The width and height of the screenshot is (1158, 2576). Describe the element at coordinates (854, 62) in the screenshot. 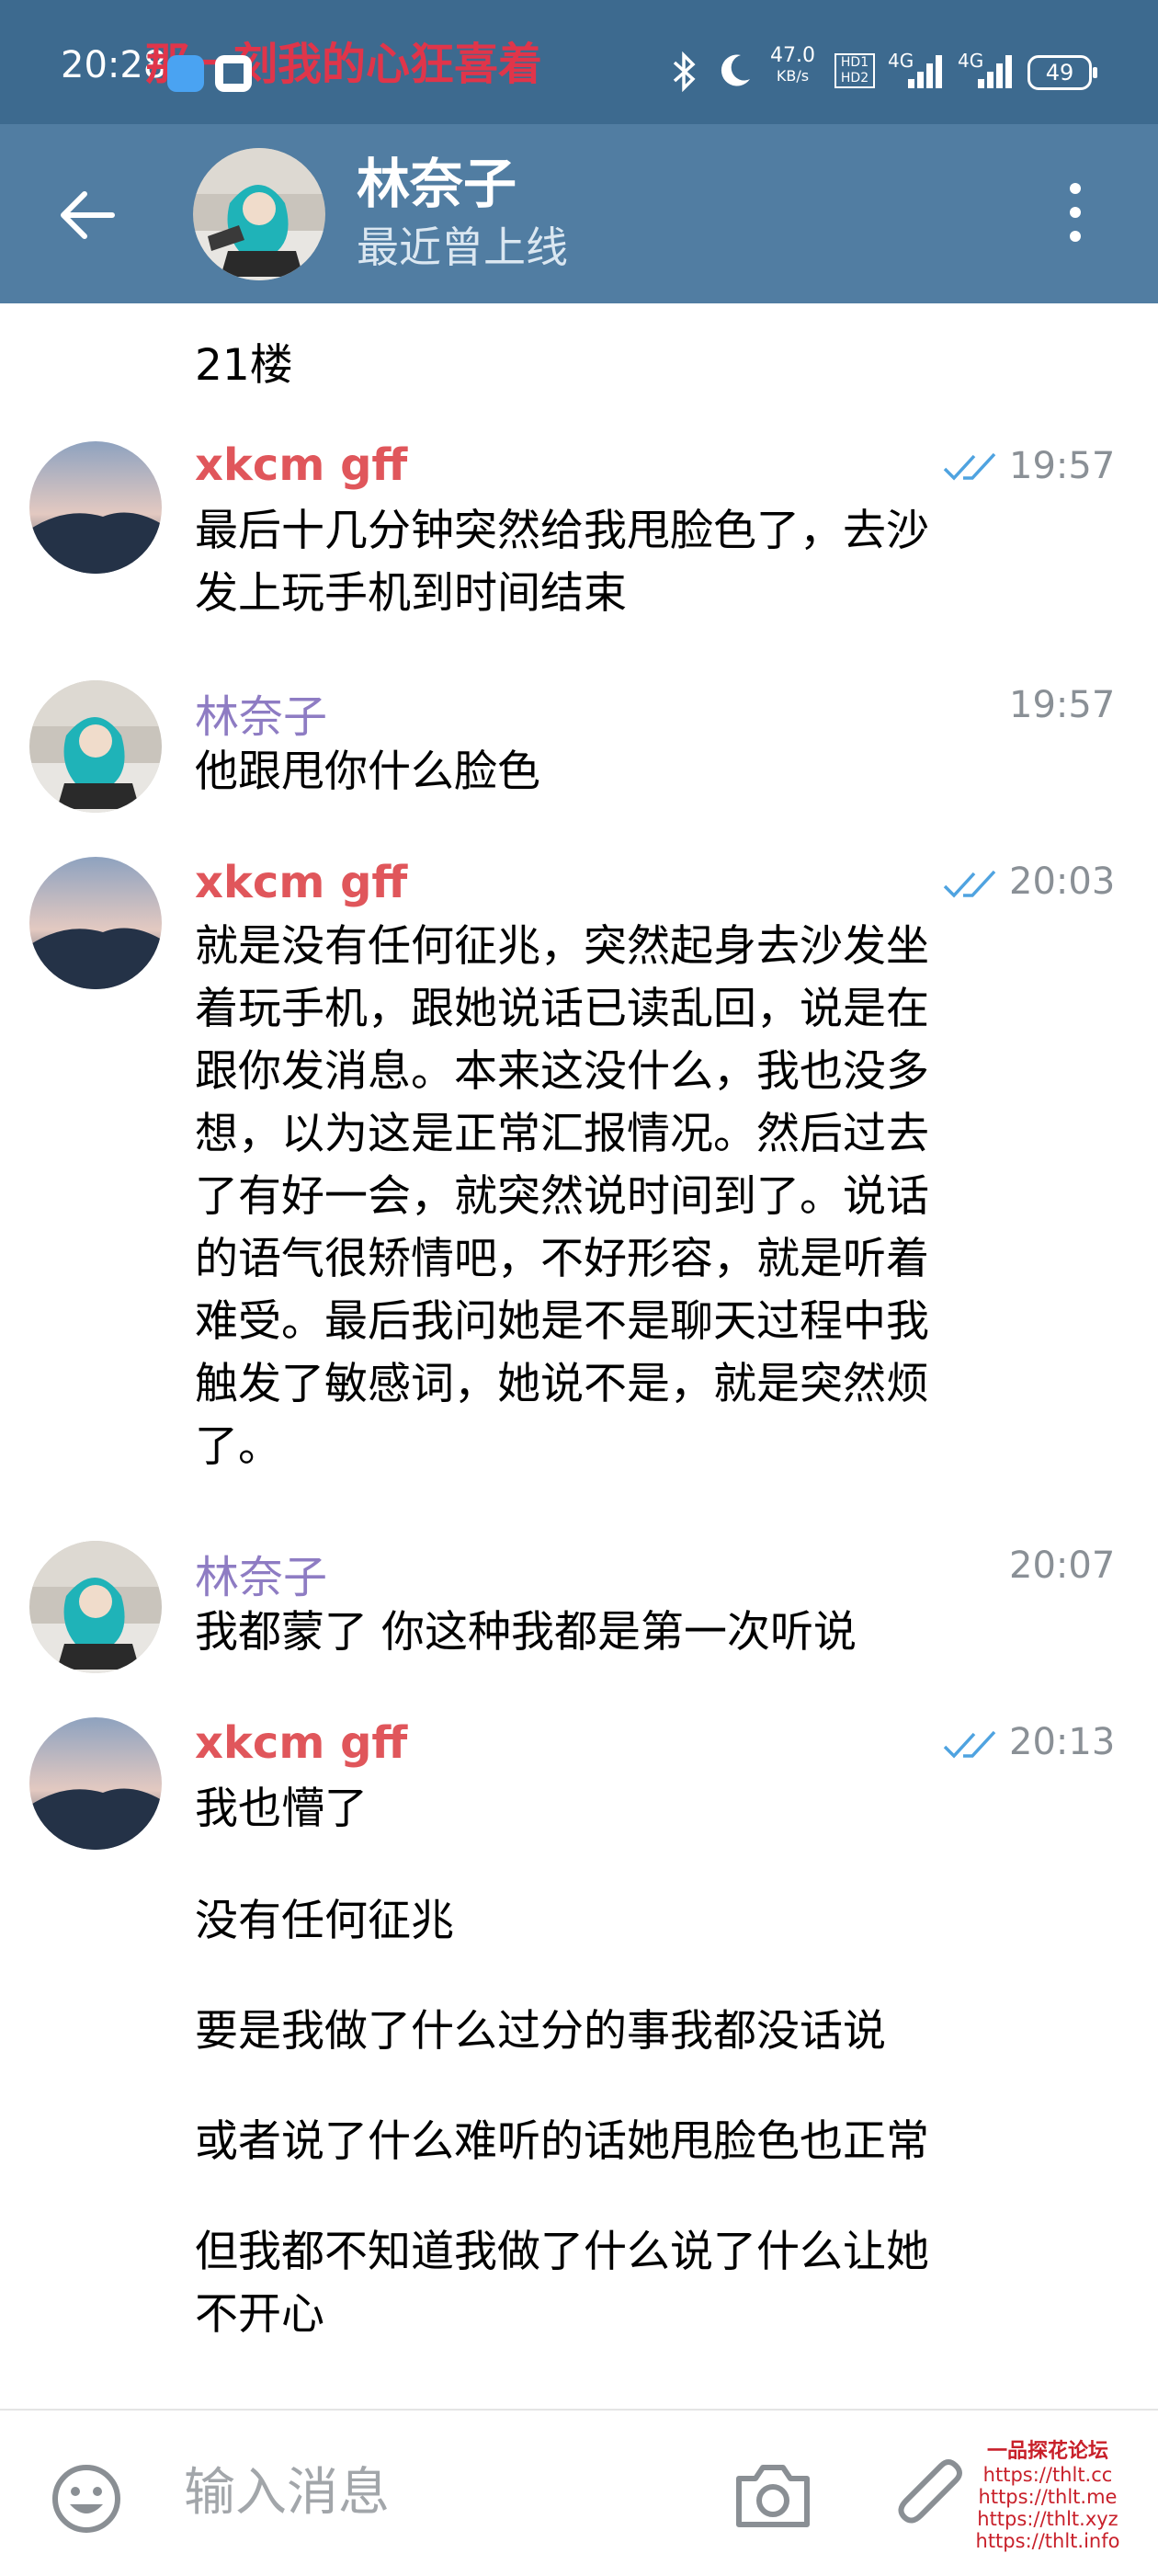

I see `hd-label-1: HD1` at that location.